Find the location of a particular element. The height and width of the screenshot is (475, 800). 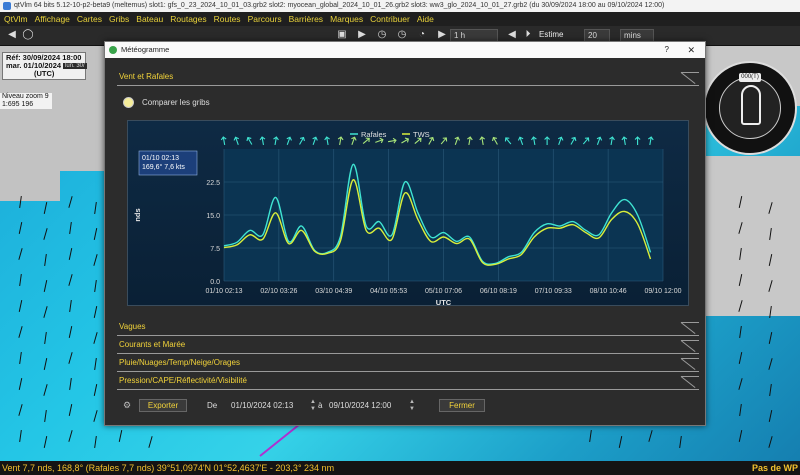

clock-icon: ◔ is located at coordinates (422, 35).